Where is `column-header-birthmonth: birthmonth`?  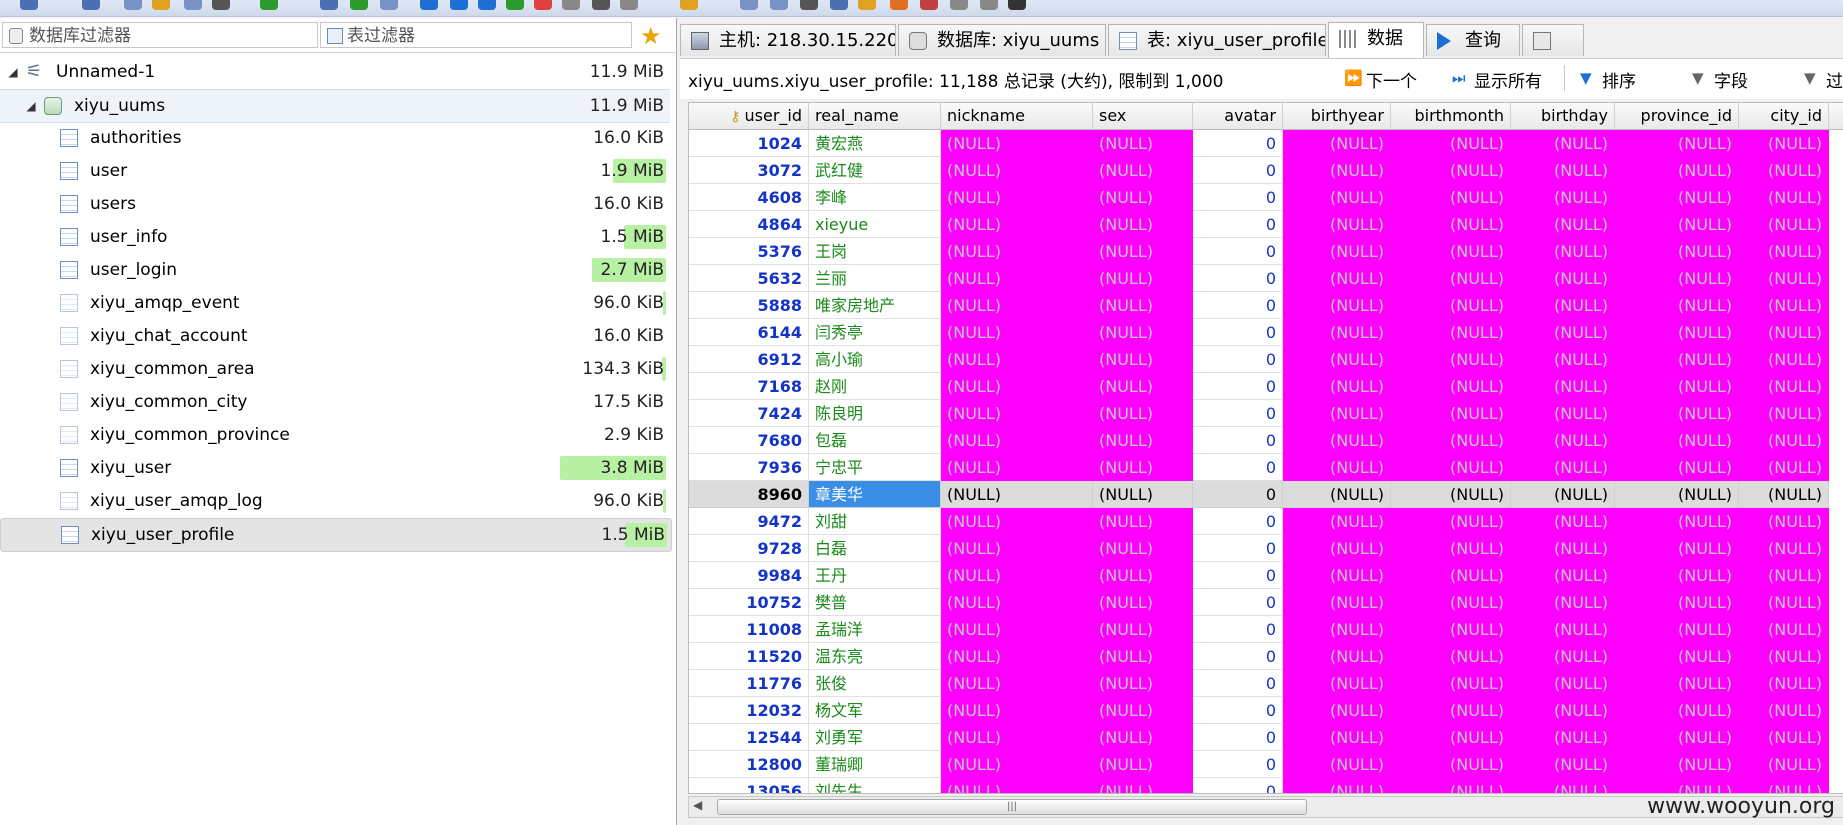
column-header-birthmonth: birthmonth is located at coordinates (1451, 116).